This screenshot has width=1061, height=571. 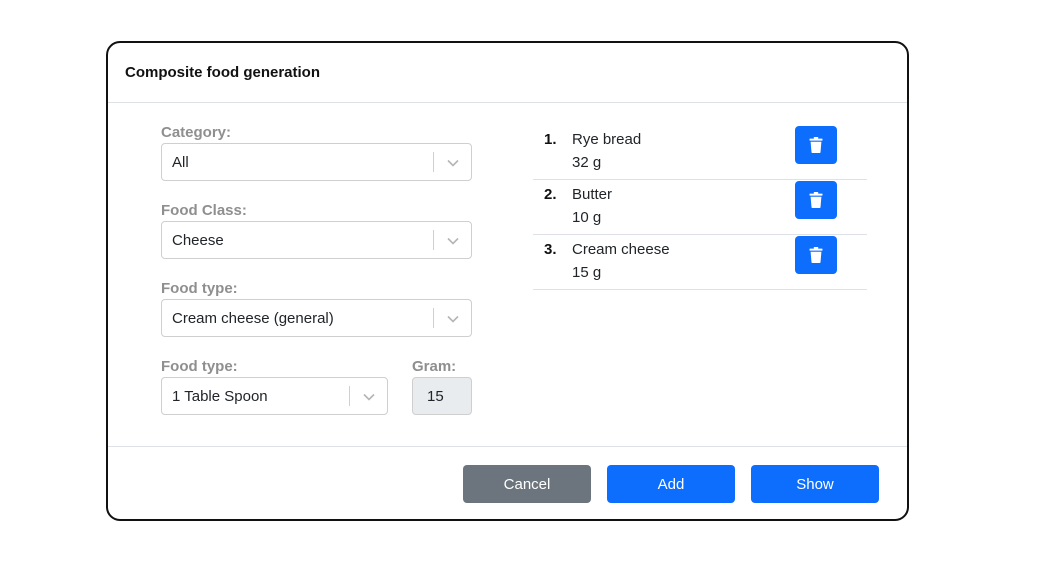 What do you see at coordinates (587, 272) in the screenshot?
I see `item-gram: 15 g` at bounding box center [587, 272].